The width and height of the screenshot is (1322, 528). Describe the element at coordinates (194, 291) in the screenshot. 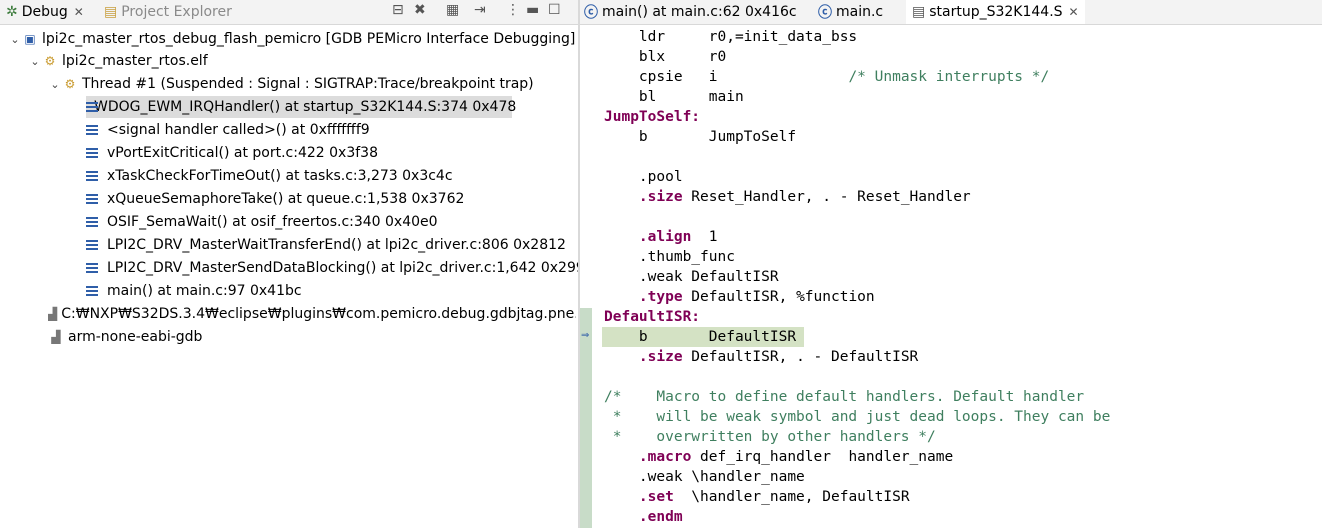

I see `stack-frame-row: main() at main.c:97 0x41bc` at that location.